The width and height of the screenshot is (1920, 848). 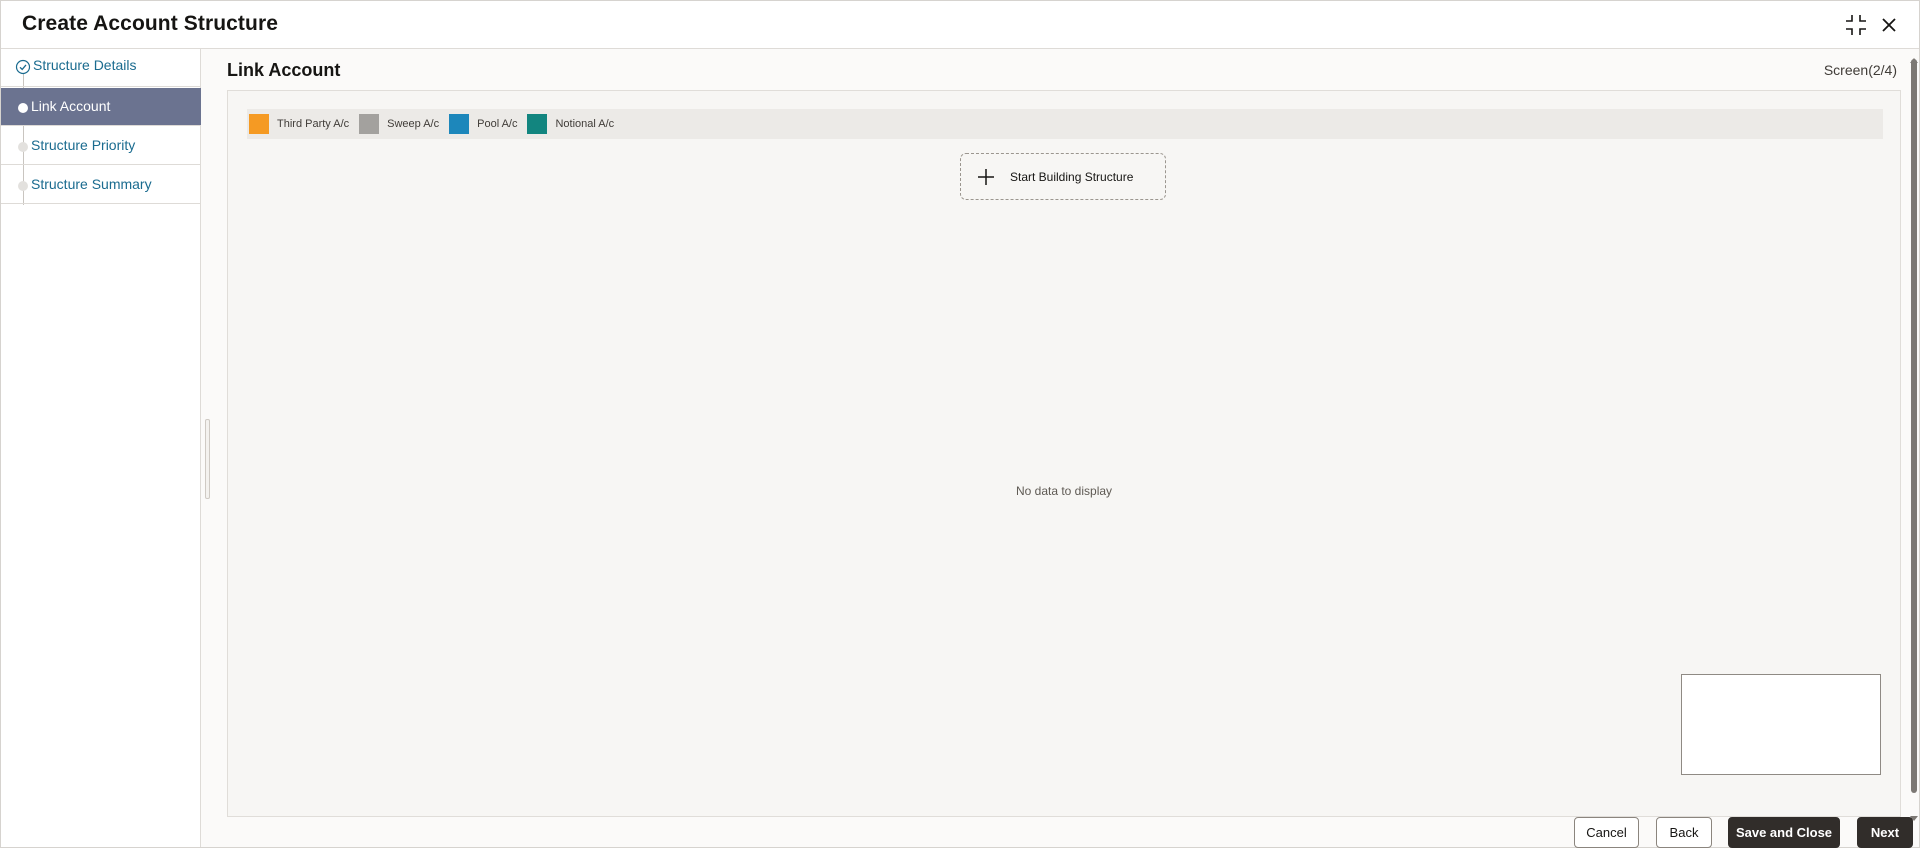 What do you see at coordinates (284, 70) in the screenshot?
I see `page-title: Link Account` at bounding box center [284, 70].